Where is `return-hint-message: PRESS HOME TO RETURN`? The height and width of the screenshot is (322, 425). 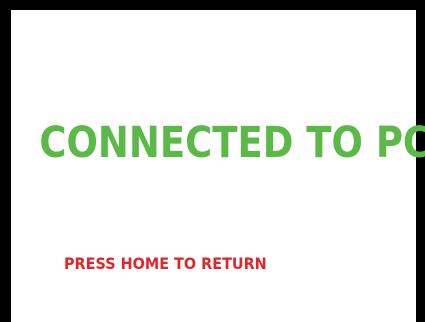 return-hint-message: PRESS HOME TO RETURN is located at coordinates (165, 263).